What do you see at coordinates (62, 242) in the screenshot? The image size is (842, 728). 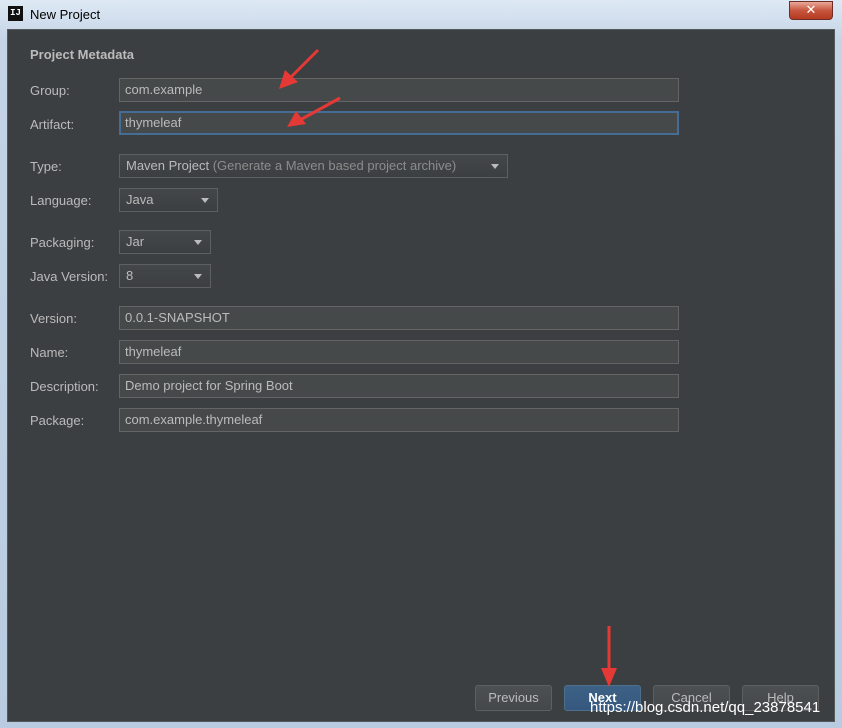 I see `packaging-label: Packaging:` at bounding box center [62, 242].